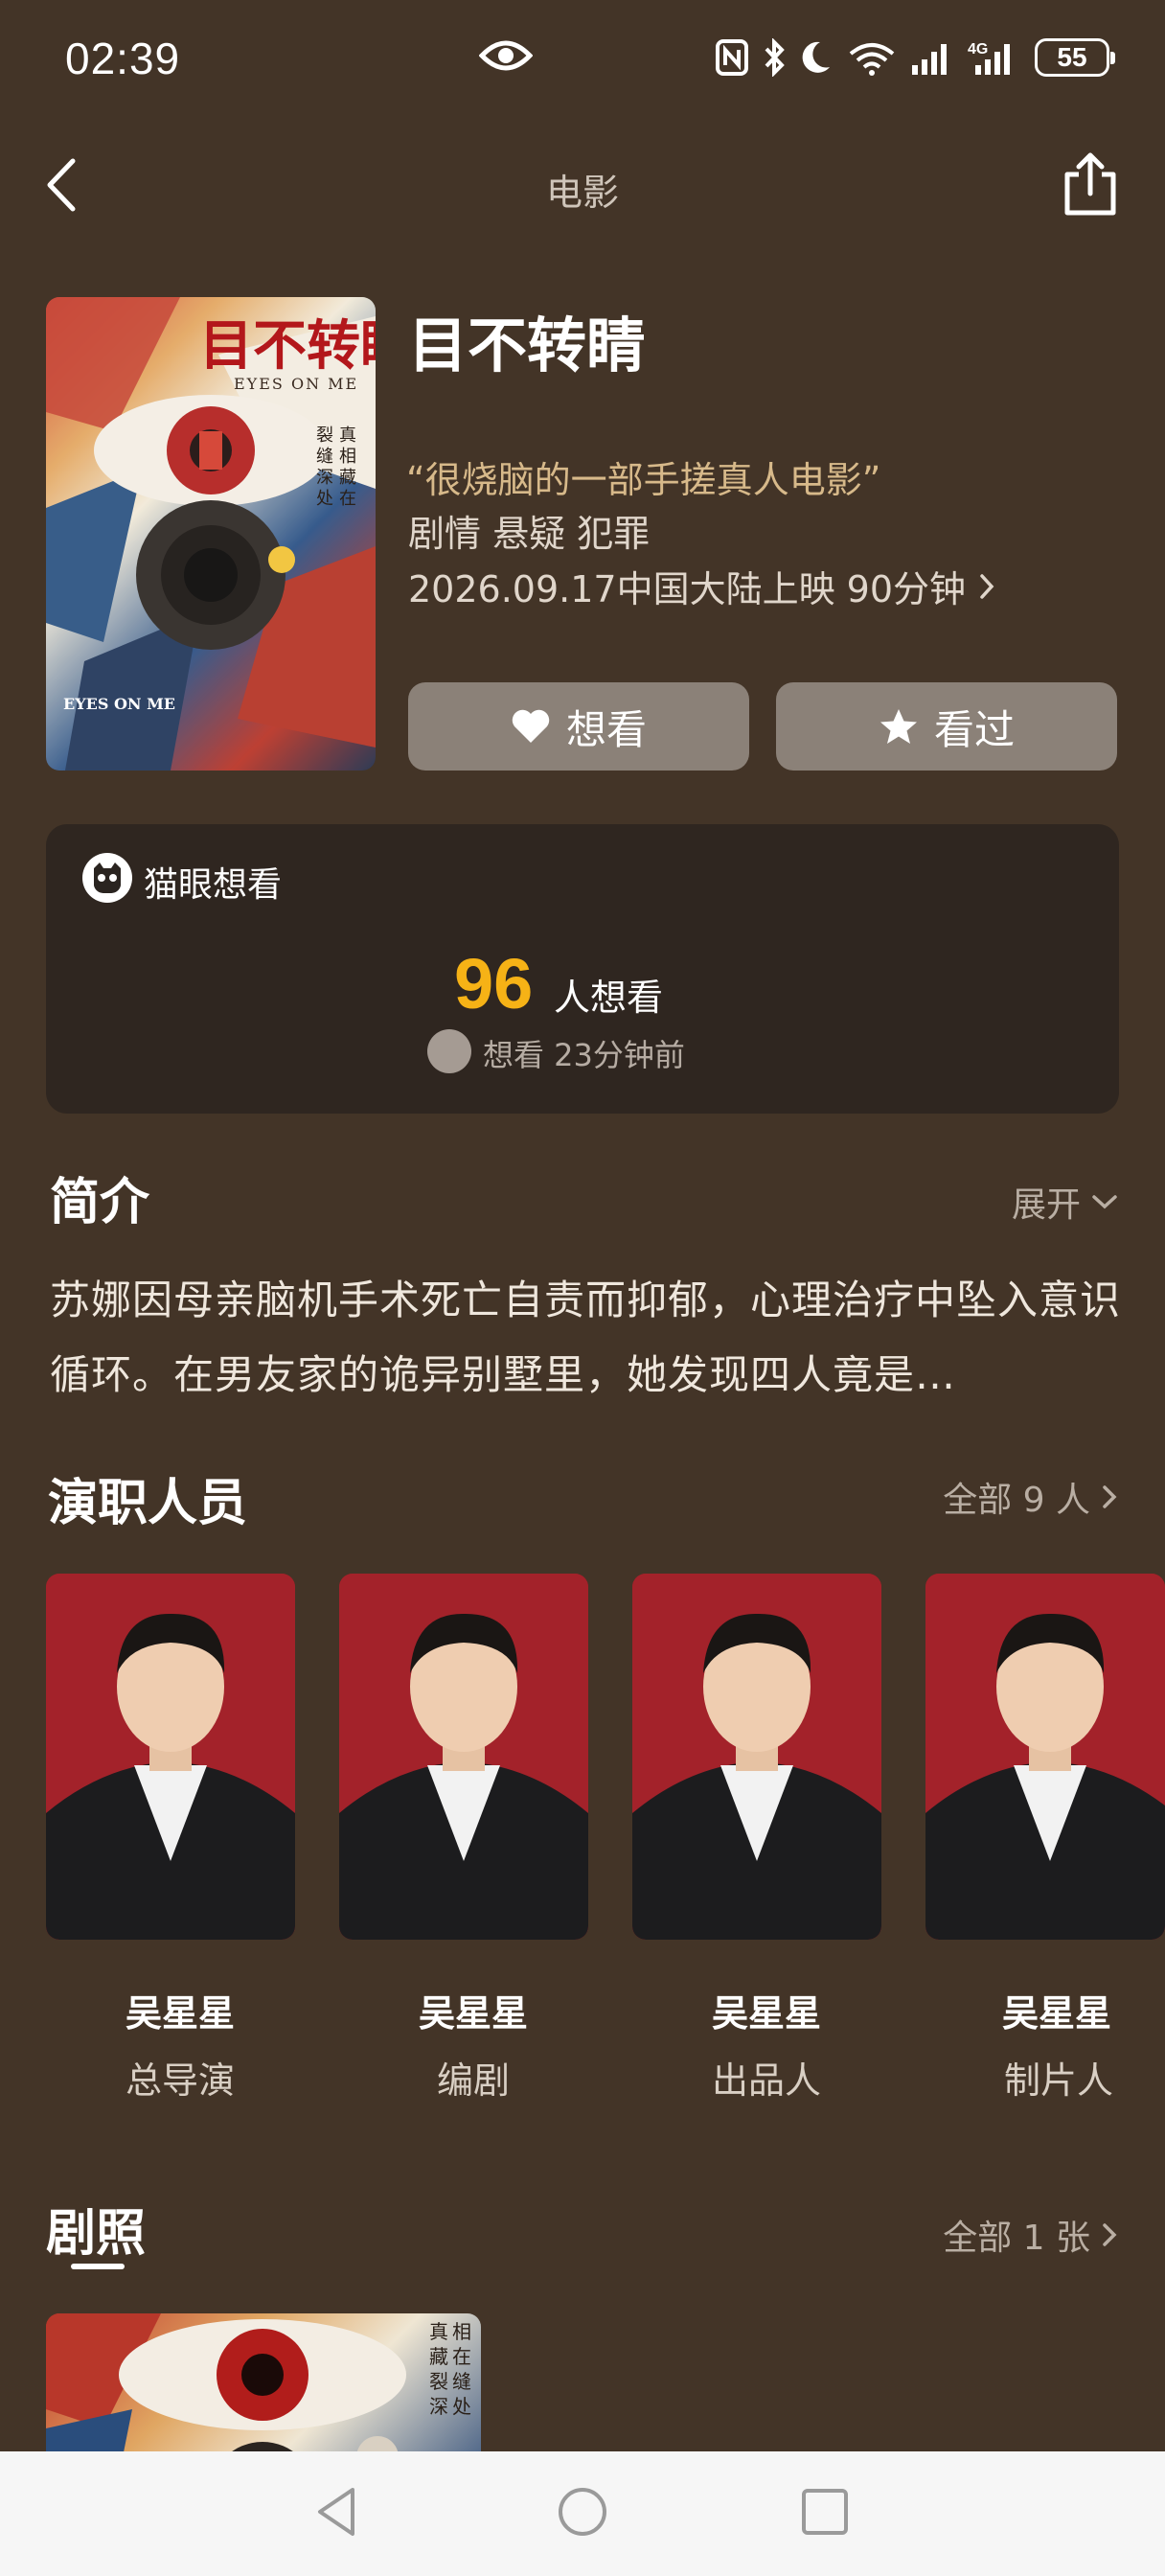  Describe the element at coordinates (816, 57) in the screenshot. I see `moon-icon` at that location.